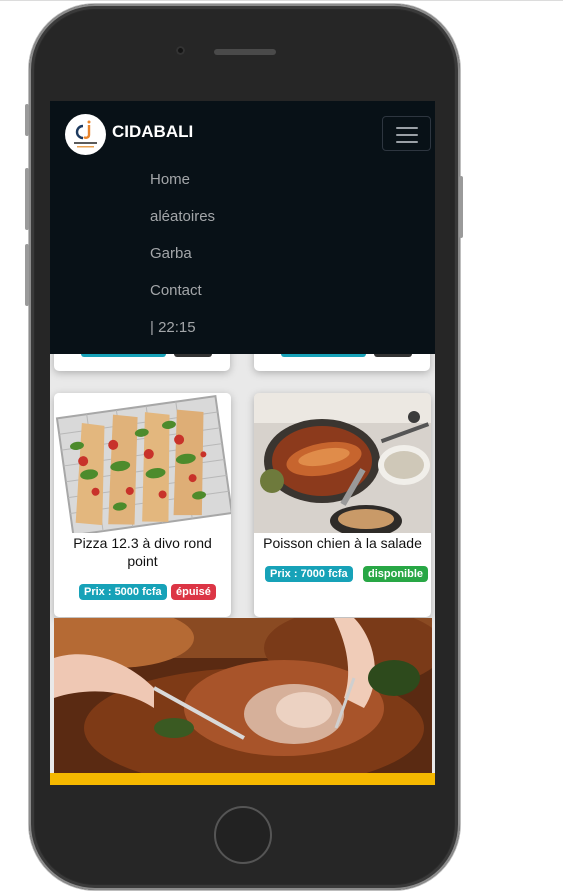  Describe the element at coordinates (142, 552) in the screenshot. I see `product-name: Pizza 12.3 à divo rond point` at that location.